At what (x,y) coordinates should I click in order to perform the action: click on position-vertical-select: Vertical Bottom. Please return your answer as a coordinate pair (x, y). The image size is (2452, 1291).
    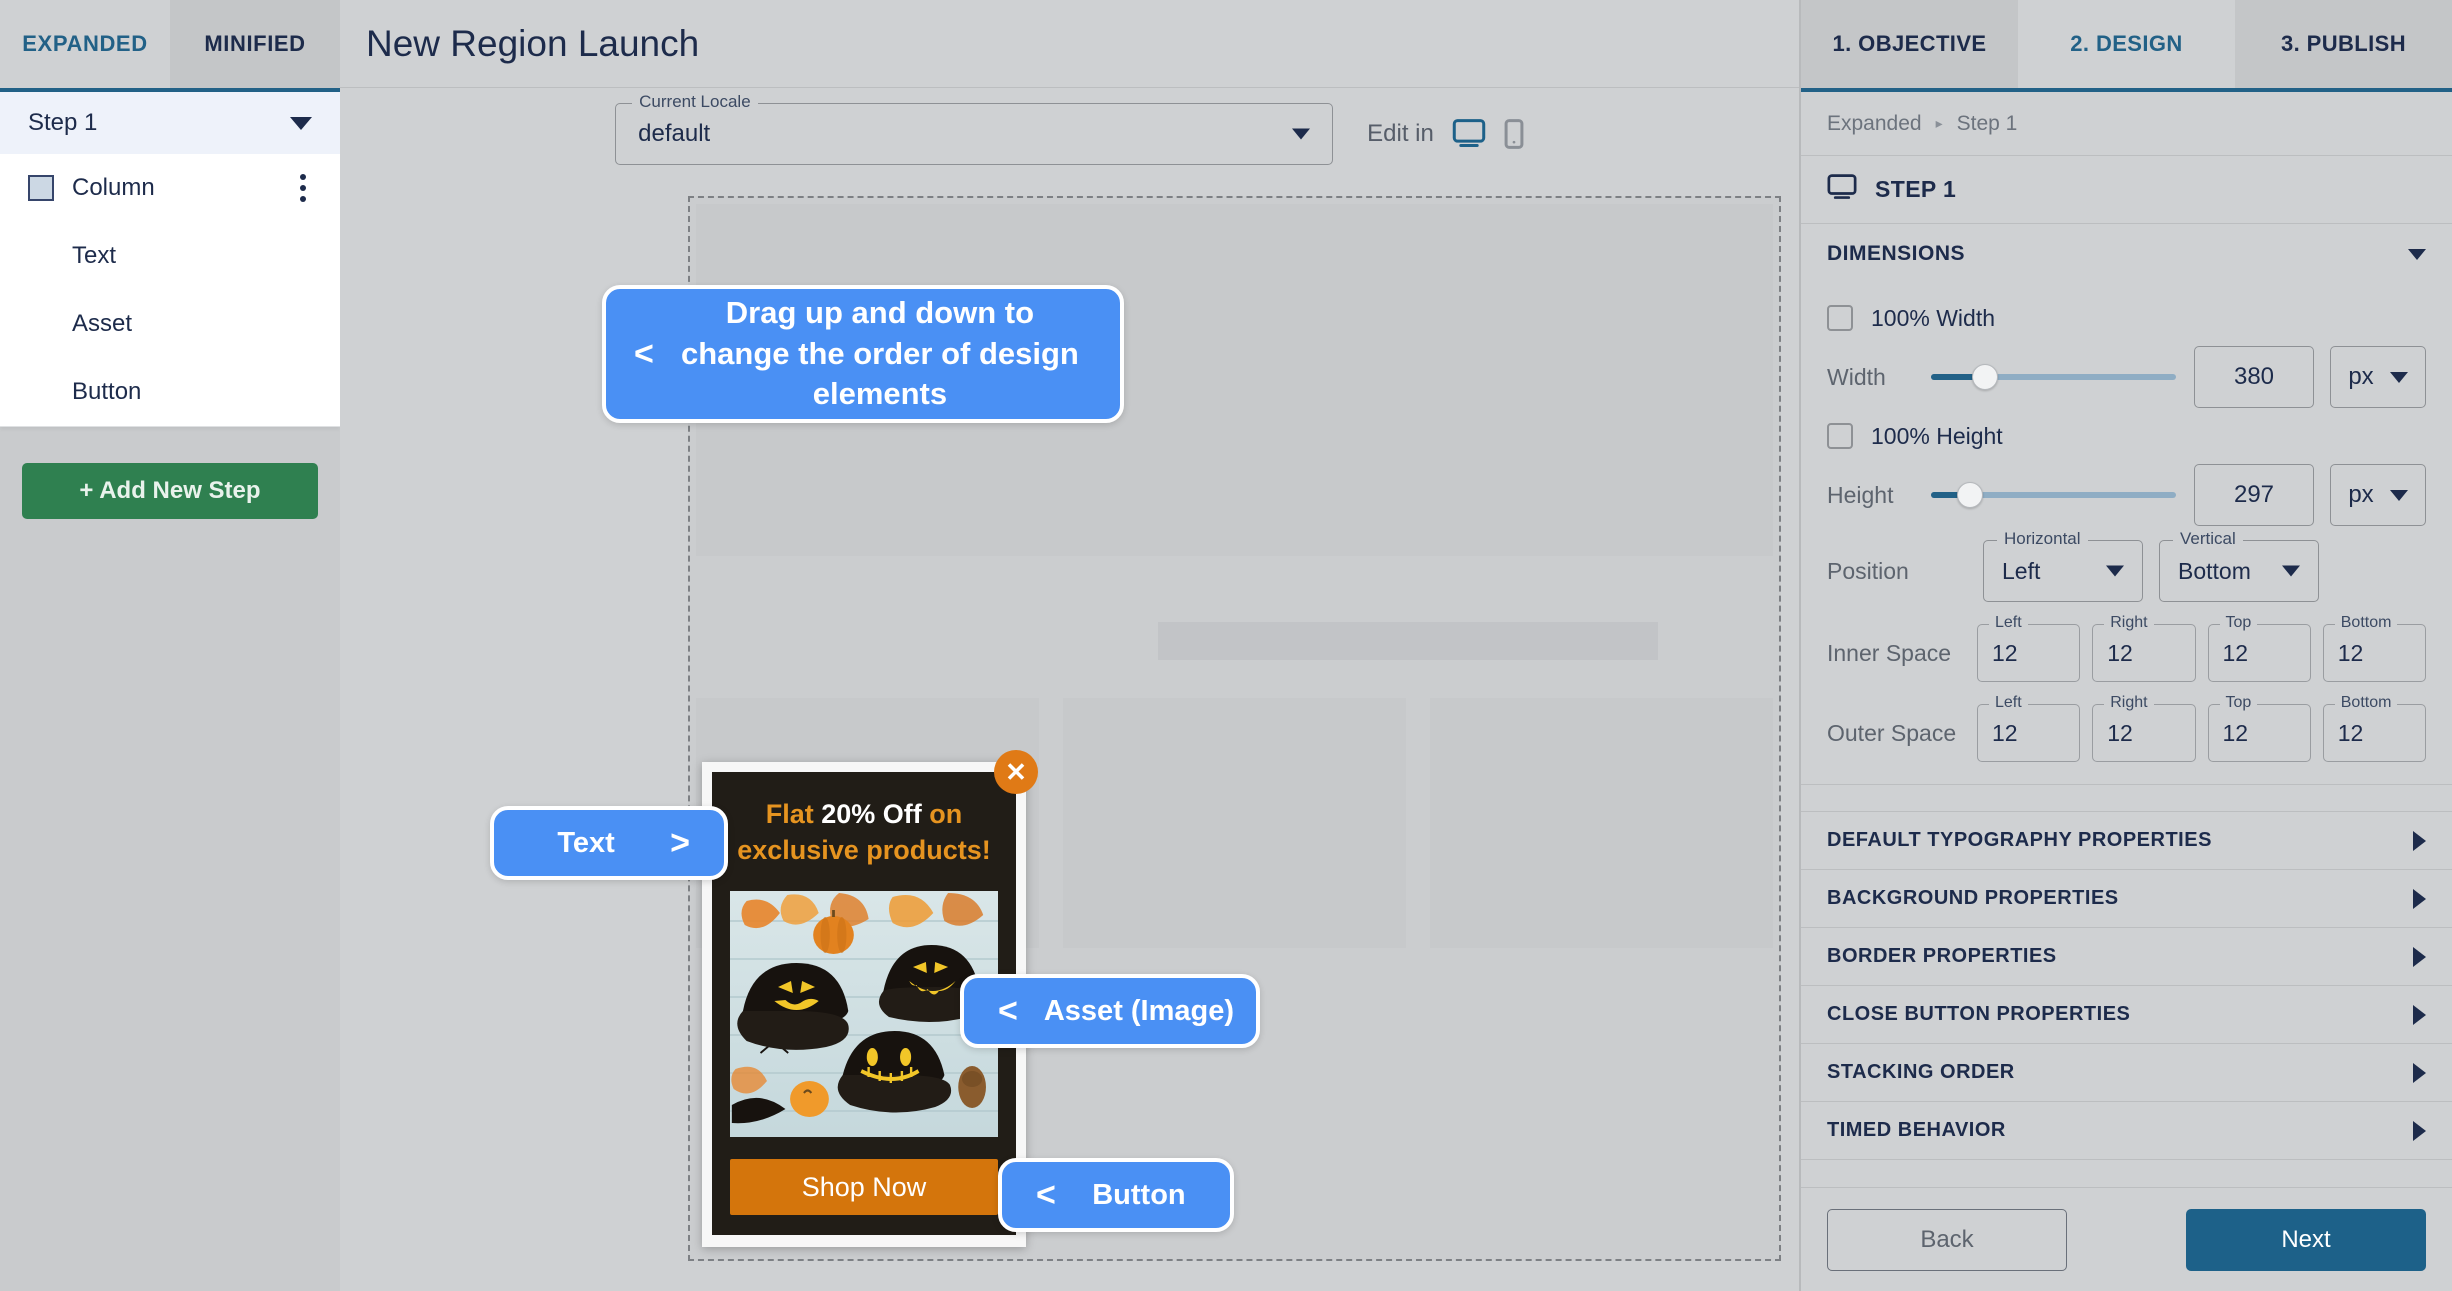
    Looking at the image, I should click on (2239, 565).